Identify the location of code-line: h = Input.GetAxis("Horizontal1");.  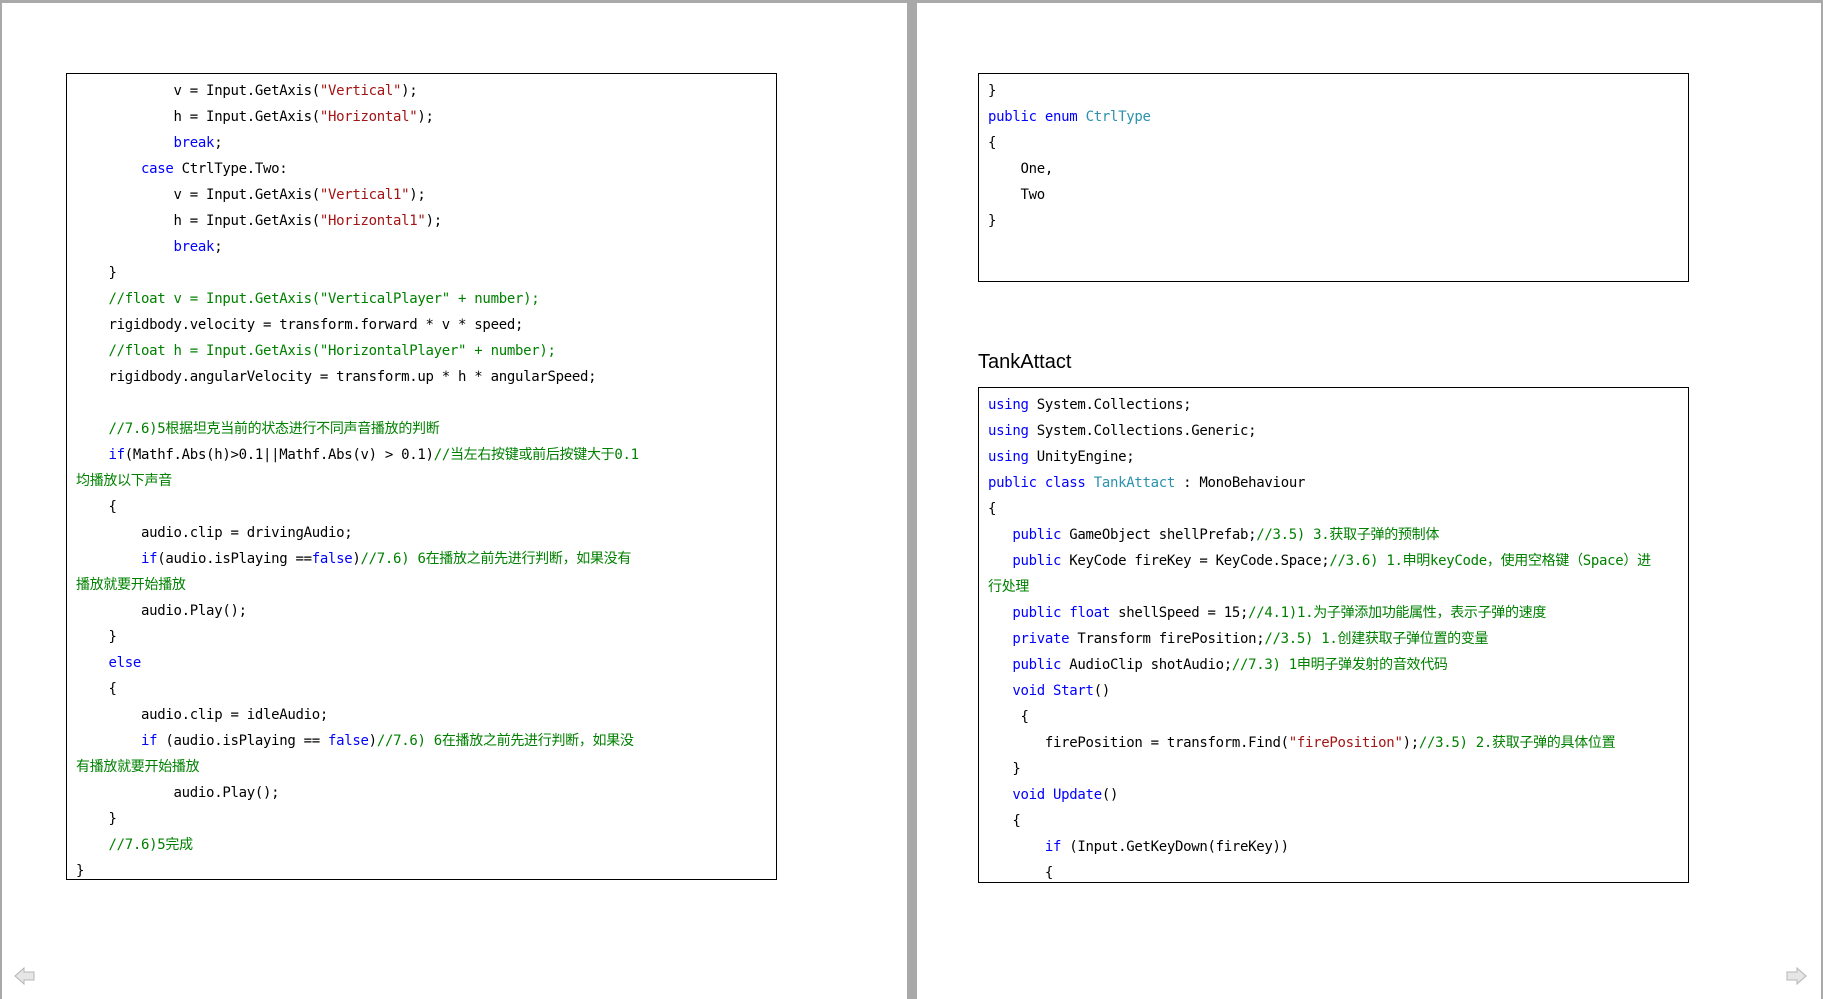
(259, 221).